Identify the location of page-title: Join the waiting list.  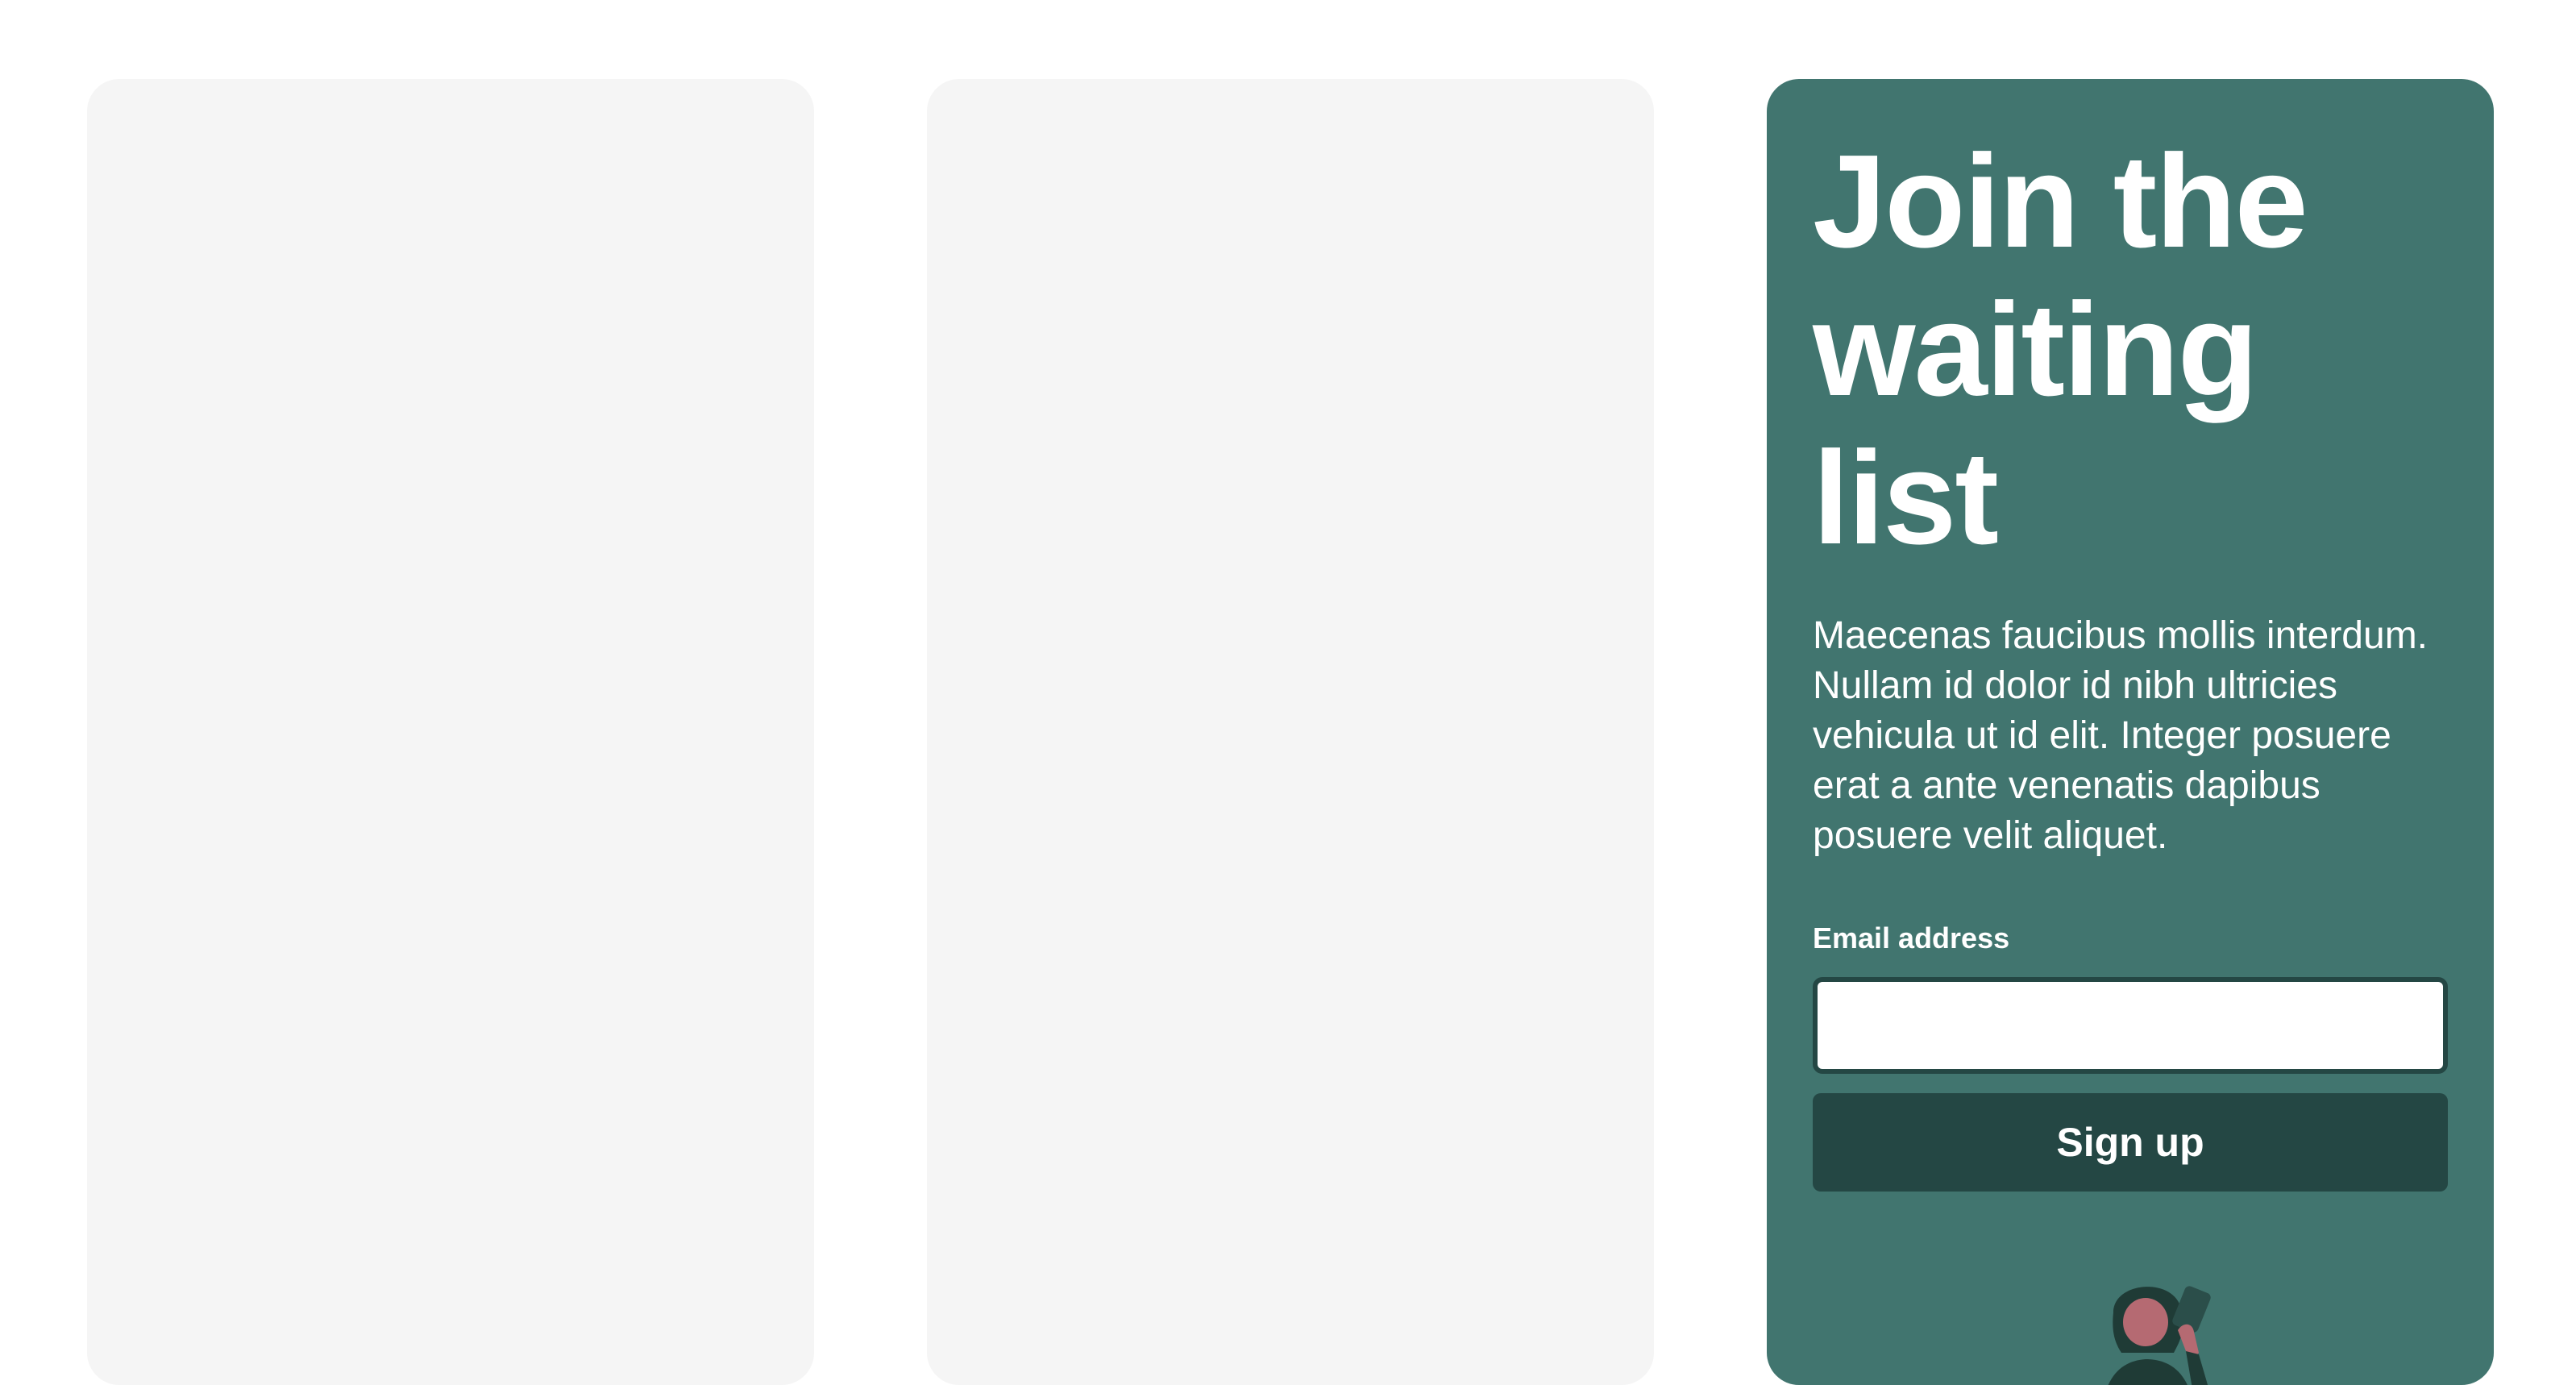
(2060, 349).